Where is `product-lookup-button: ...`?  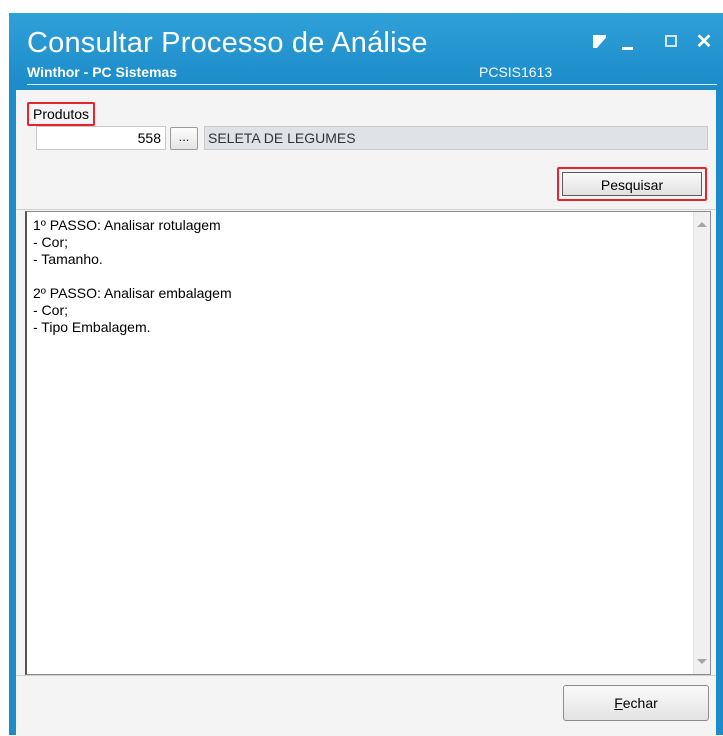 product-lookup-button: ... is located at coordinates (184, 138).